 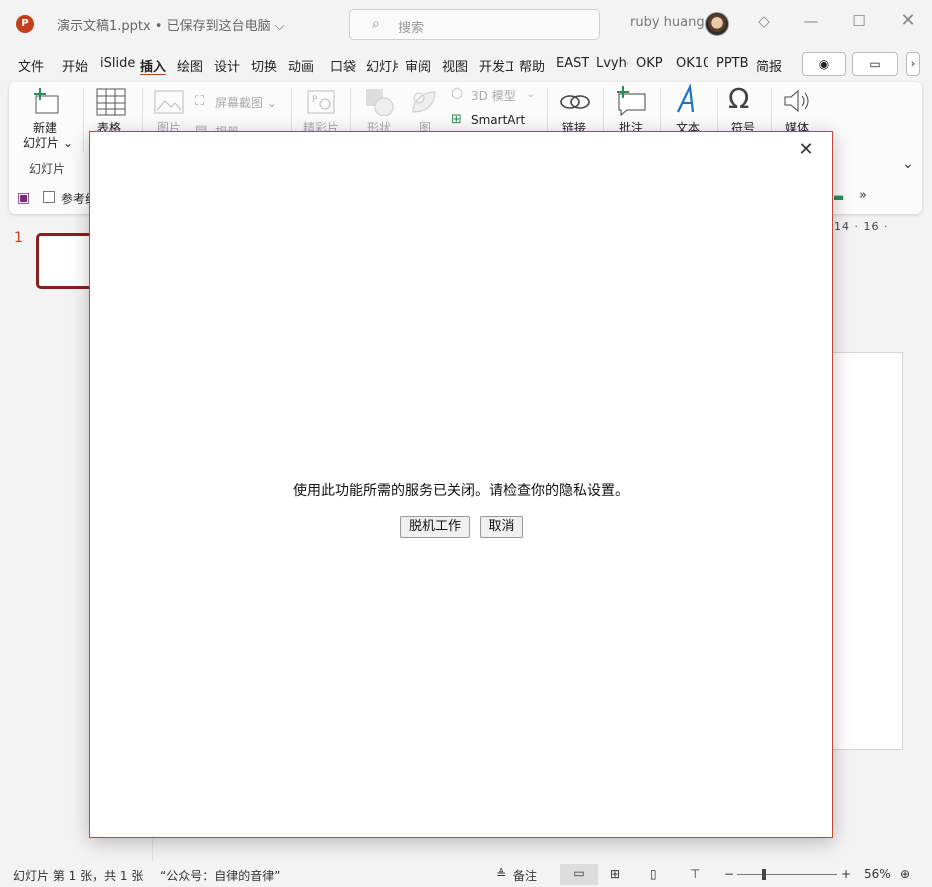 I want to click on tab-view: 视图, so click(x=455, y=65).